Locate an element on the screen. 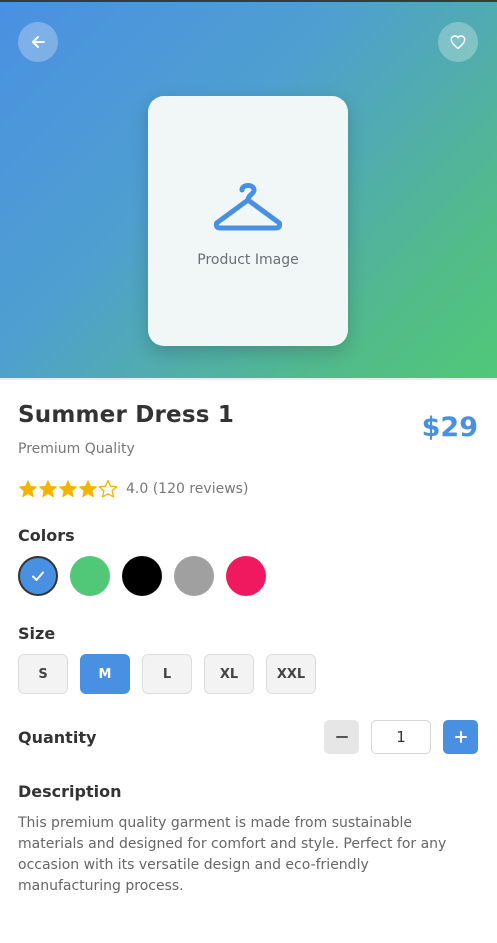  size-options: S M L XL XXL is located at coordinates (173, 674).